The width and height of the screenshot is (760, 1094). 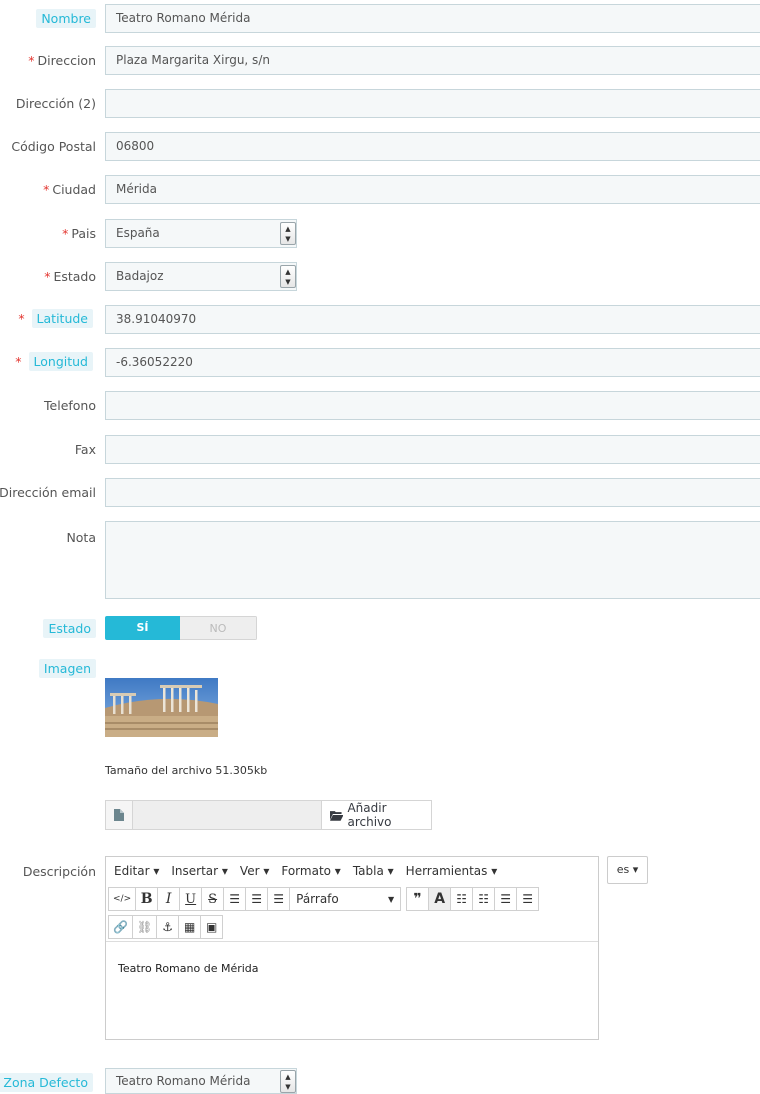 What do you see at coordinates (528, 899) in the screenshot?
I see `indent-icon: ☰` at bounding box center [528, 899].